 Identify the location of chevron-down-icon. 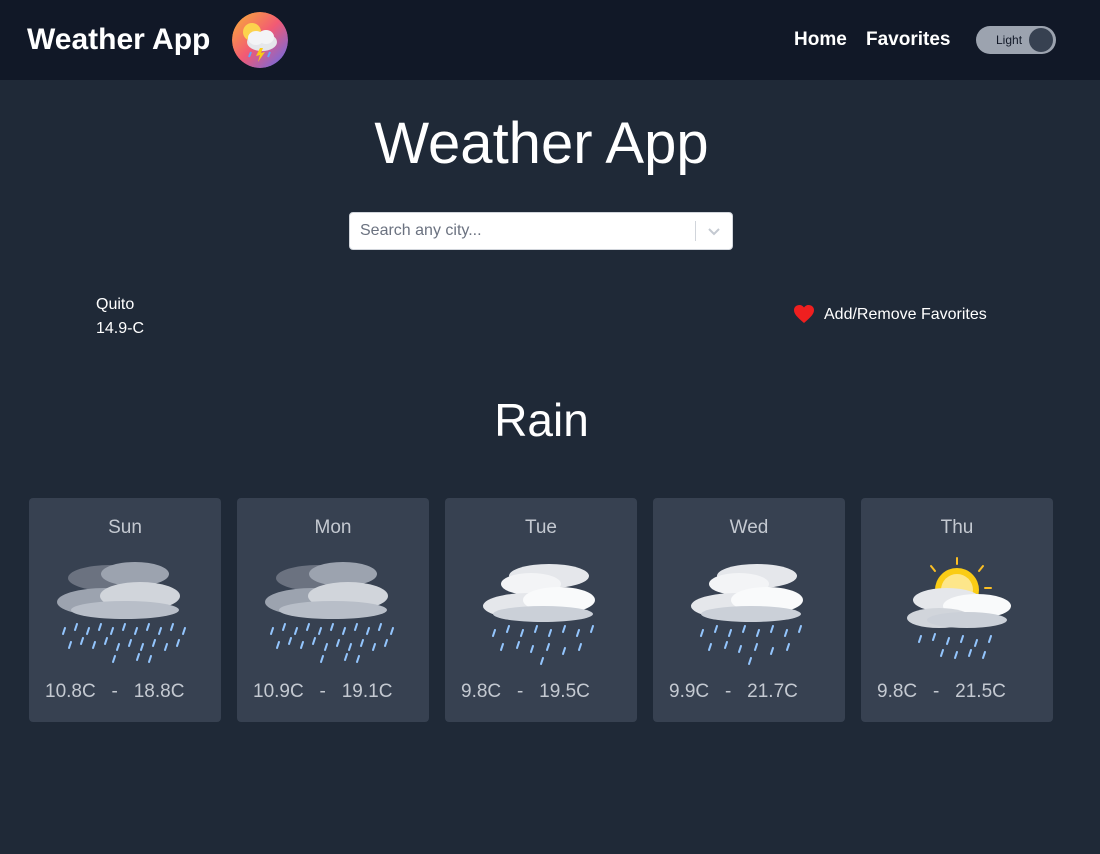
(714, 231).